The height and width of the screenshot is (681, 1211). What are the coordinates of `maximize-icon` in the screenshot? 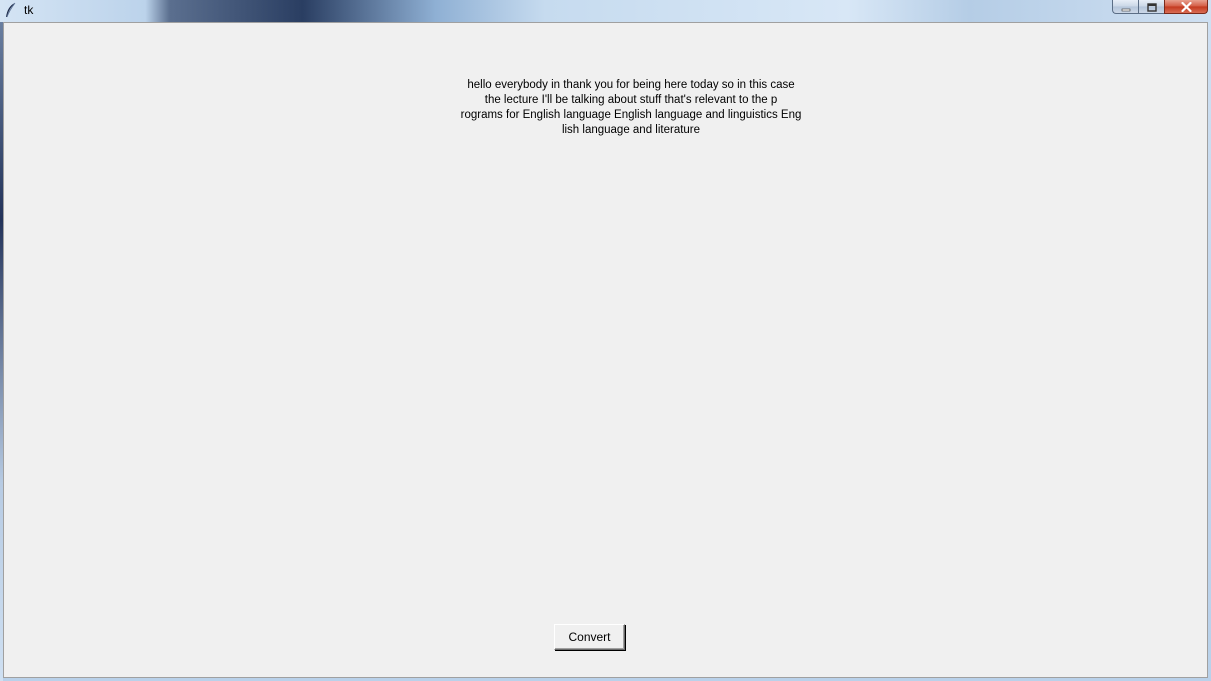 It's located at (1151, 8).